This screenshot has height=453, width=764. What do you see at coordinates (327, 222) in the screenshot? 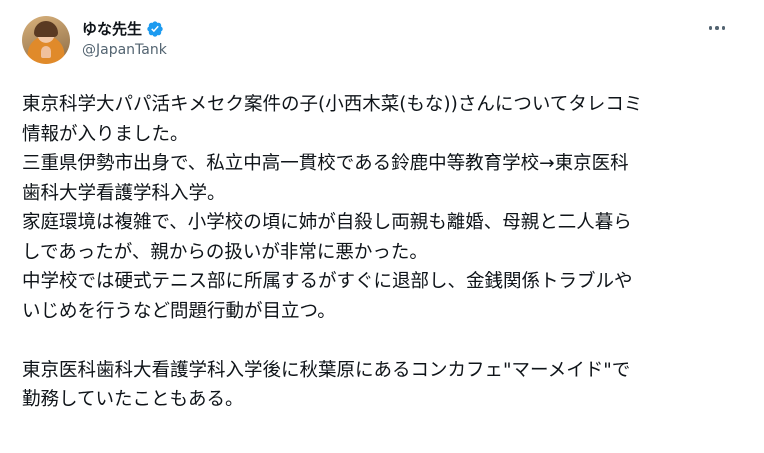
I see `tweet-line: 家庭環境は複雑で、小学校の頃に姉が自殺し両親も離婚、母親と二人暮ら` at bounding box center [327, 222].